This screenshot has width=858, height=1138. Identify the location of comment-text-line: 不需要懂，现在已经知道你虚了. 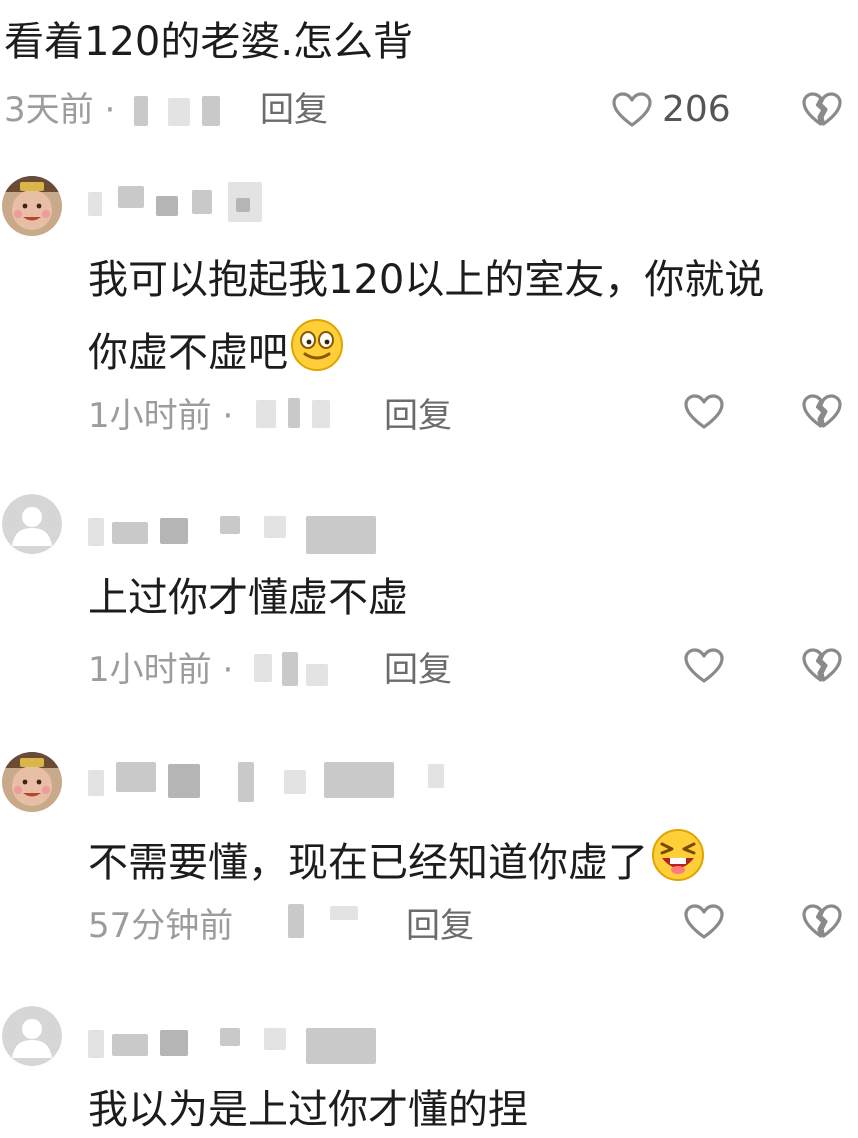
(397, 861).